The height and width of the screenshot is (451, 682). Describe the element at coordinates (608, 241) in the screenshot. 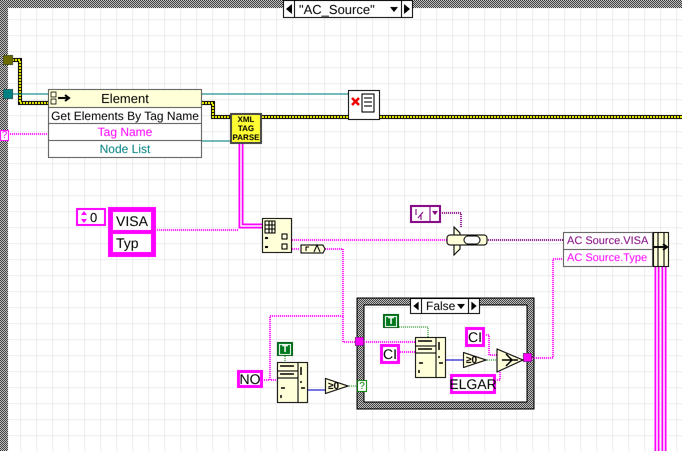

I see `bundle-field: AC Source.VISA` at that location.